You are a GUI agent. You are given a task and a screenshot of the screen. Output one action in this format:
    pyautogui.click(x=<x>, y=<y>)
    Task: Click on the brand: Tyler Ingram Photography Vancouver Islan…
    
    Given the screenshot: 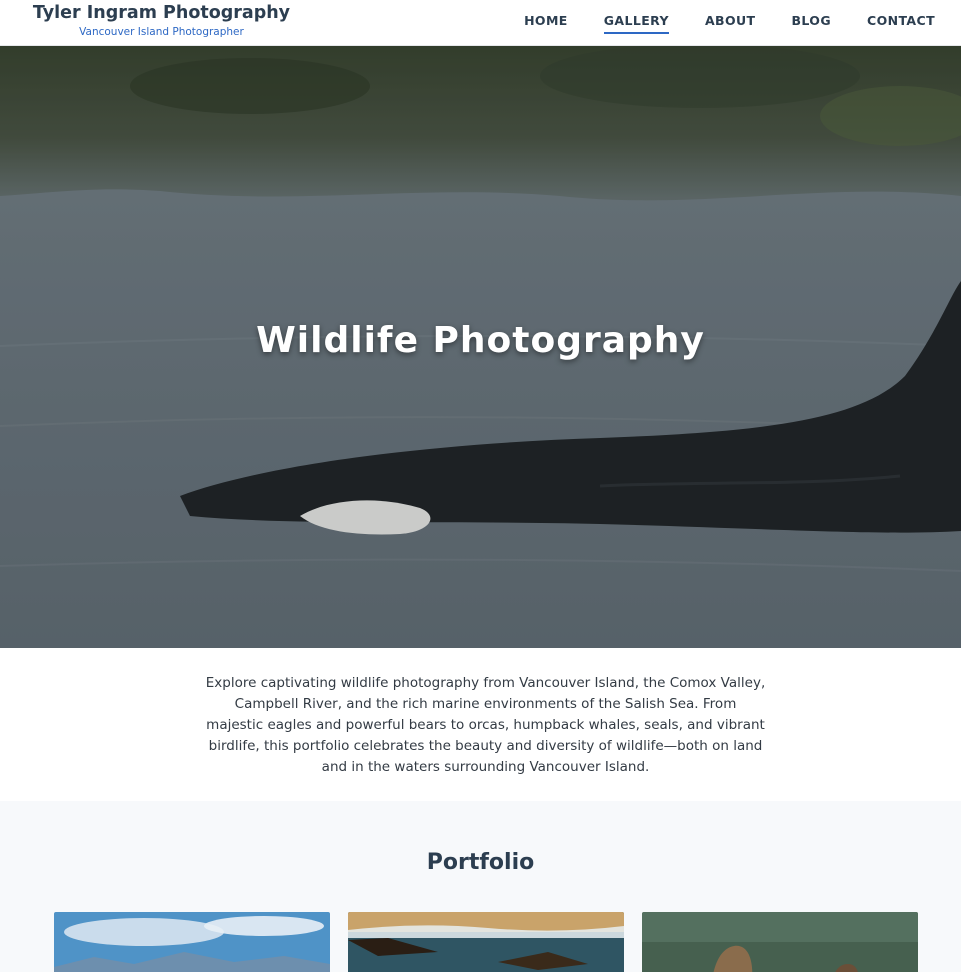 What is the action you would take?
    pyautogui.click(x=161, y=20)
    